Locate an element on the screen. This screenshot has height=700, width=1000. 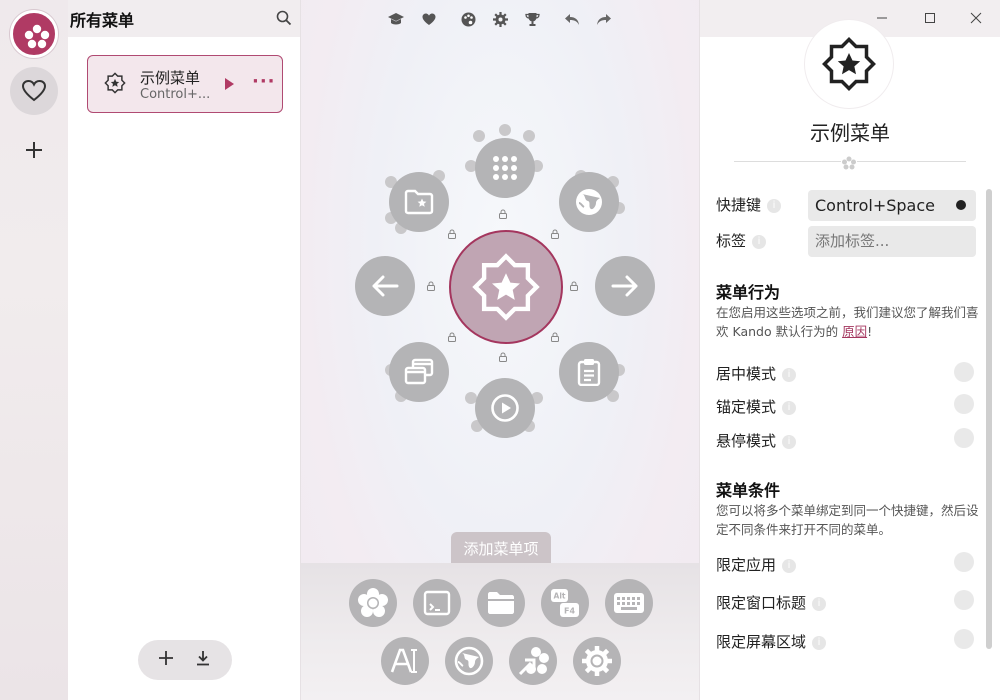
limit-screen-area-toggle is located at coordinates (964, 639).